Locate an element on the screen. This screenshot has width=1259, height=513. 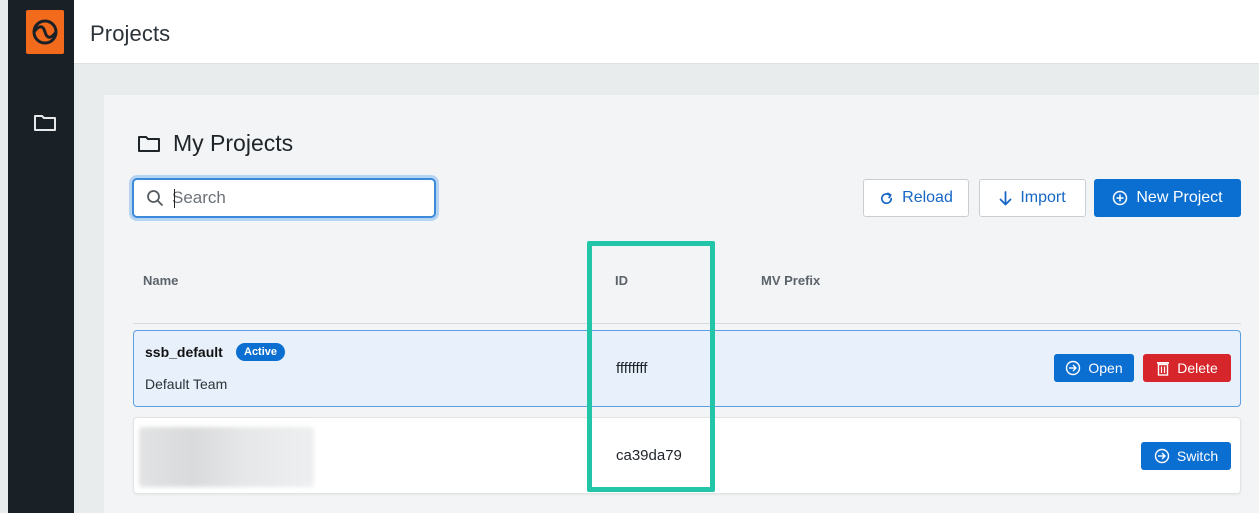
header-divider is located at coordinates (687, 323).